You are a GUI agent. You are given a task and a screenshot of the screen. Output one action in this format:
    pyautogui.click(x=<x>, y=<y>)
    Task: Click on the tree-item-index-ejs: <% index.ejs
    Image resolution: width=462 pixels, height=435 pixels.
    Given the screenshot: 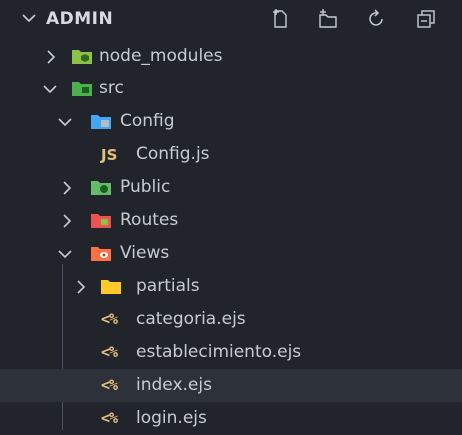 What is the action you would take?
    pyautogui.click(x=231, y=385)
    